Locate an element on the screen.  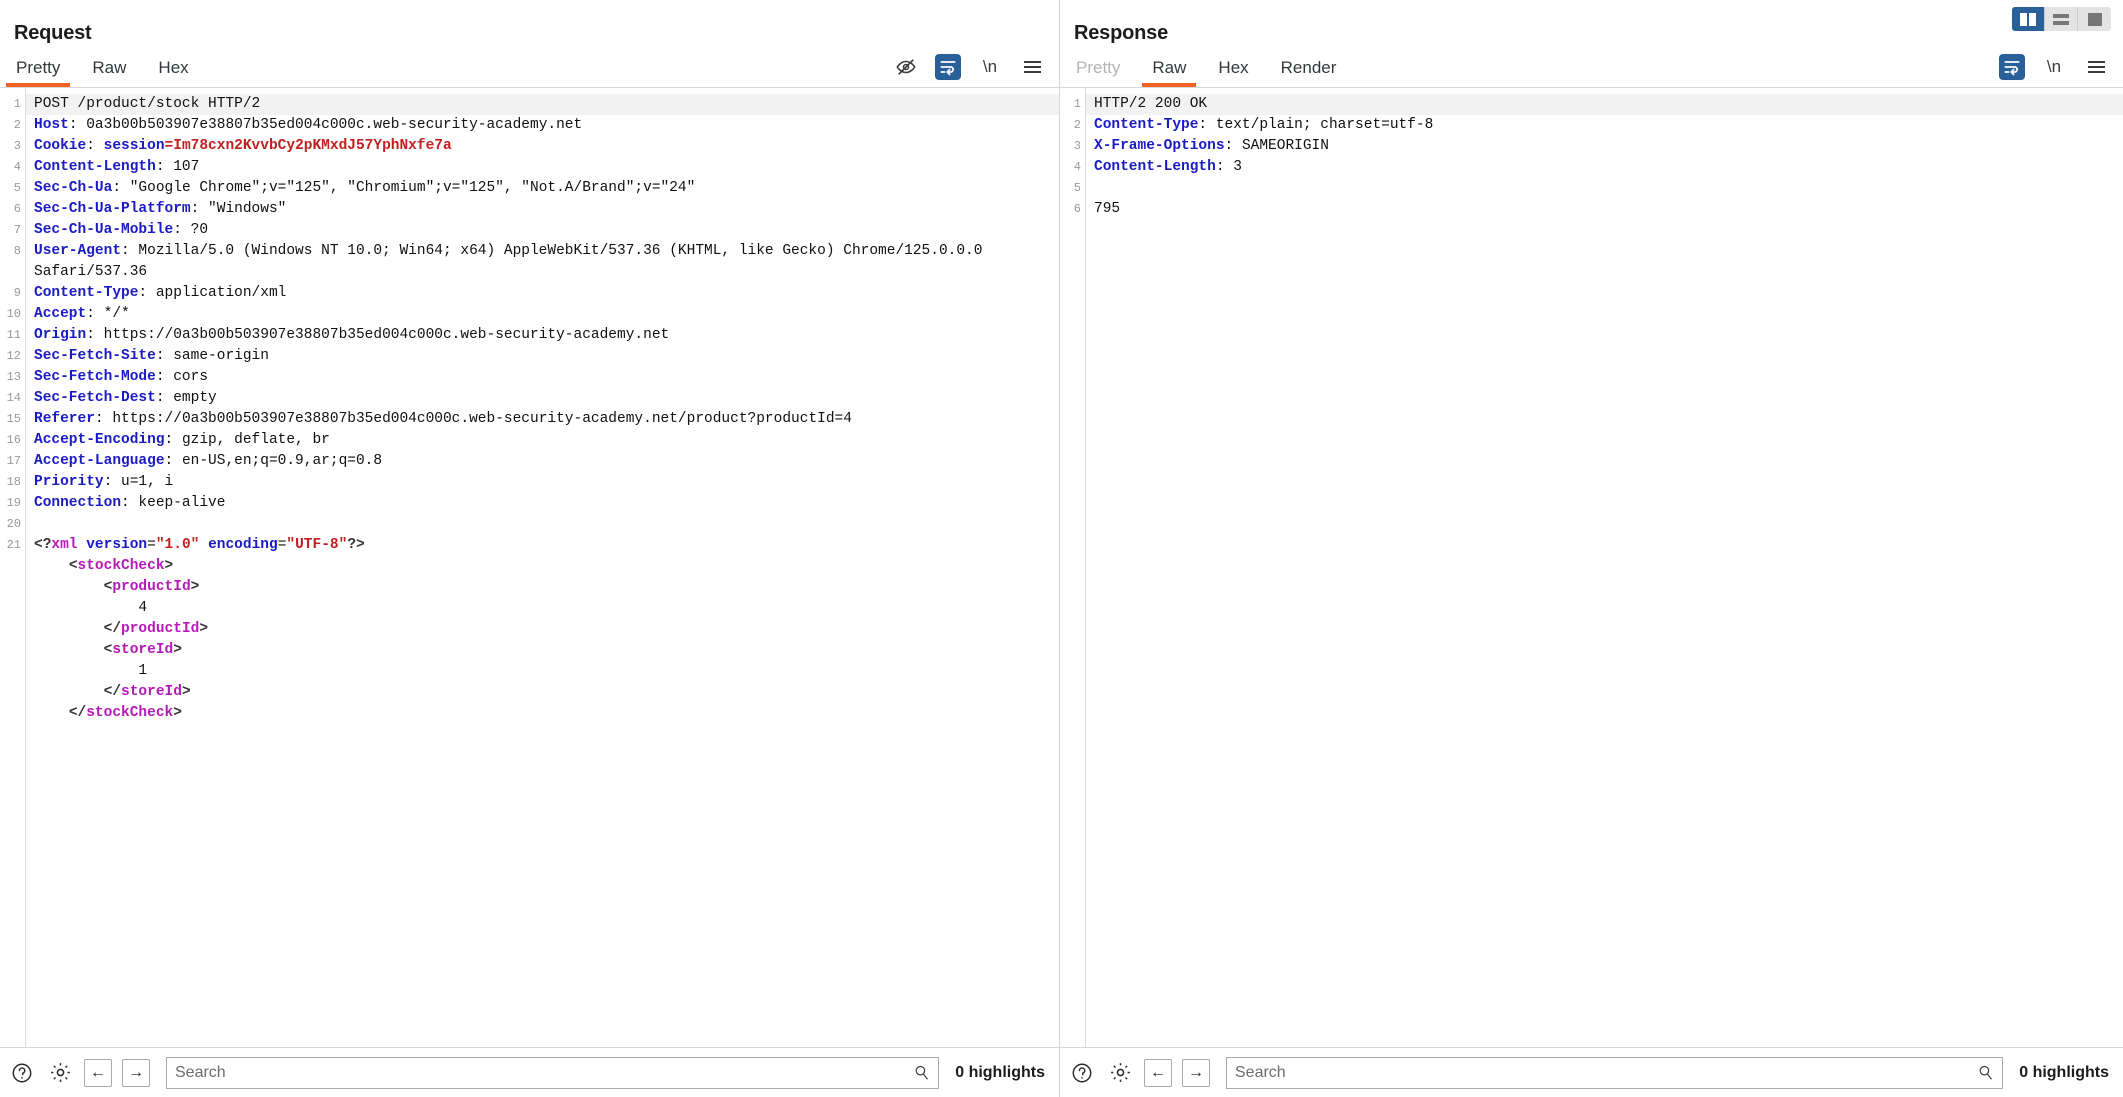
response-tabs: Pretty Raw Hex Render is located at coordinates (1206, 66).